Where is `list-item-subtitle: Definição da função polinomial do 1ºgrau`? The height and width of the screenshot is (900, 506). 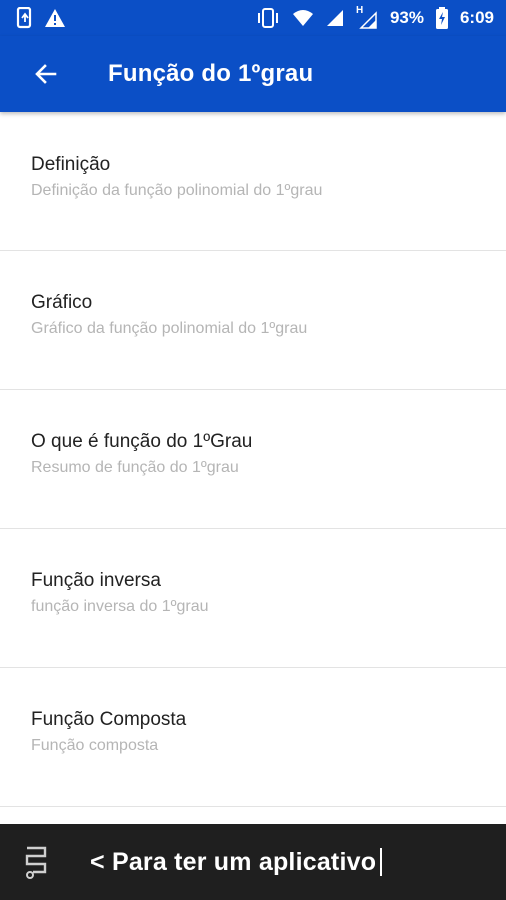
list-item-subtitle: Definição da função polinomial do 1ºgrau is located at coordinates (177, 190).